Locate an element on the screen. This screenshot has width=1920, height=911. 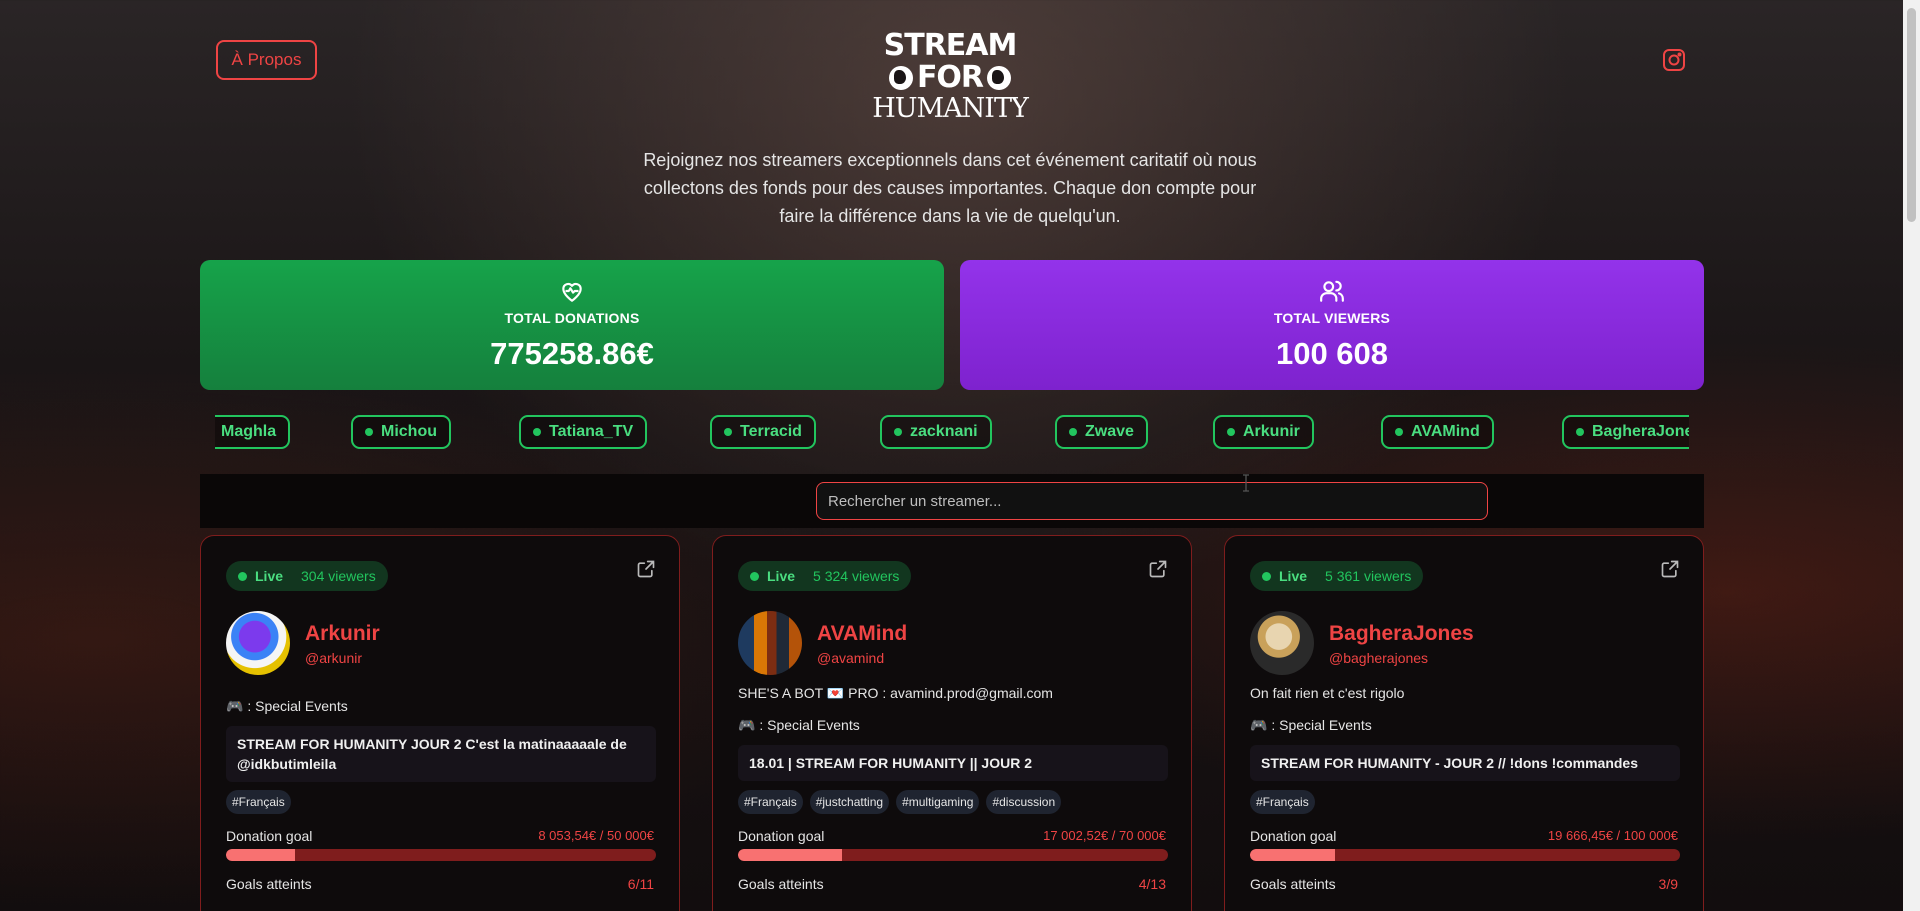
streamer-name: AVAMind is located at coordinates (862, 634).